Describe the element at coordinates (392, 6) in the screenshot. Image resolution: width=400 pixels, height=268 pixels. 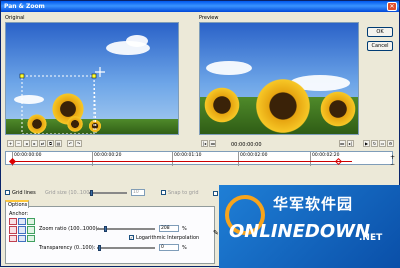
I see `close-icon: ✕` at that location.